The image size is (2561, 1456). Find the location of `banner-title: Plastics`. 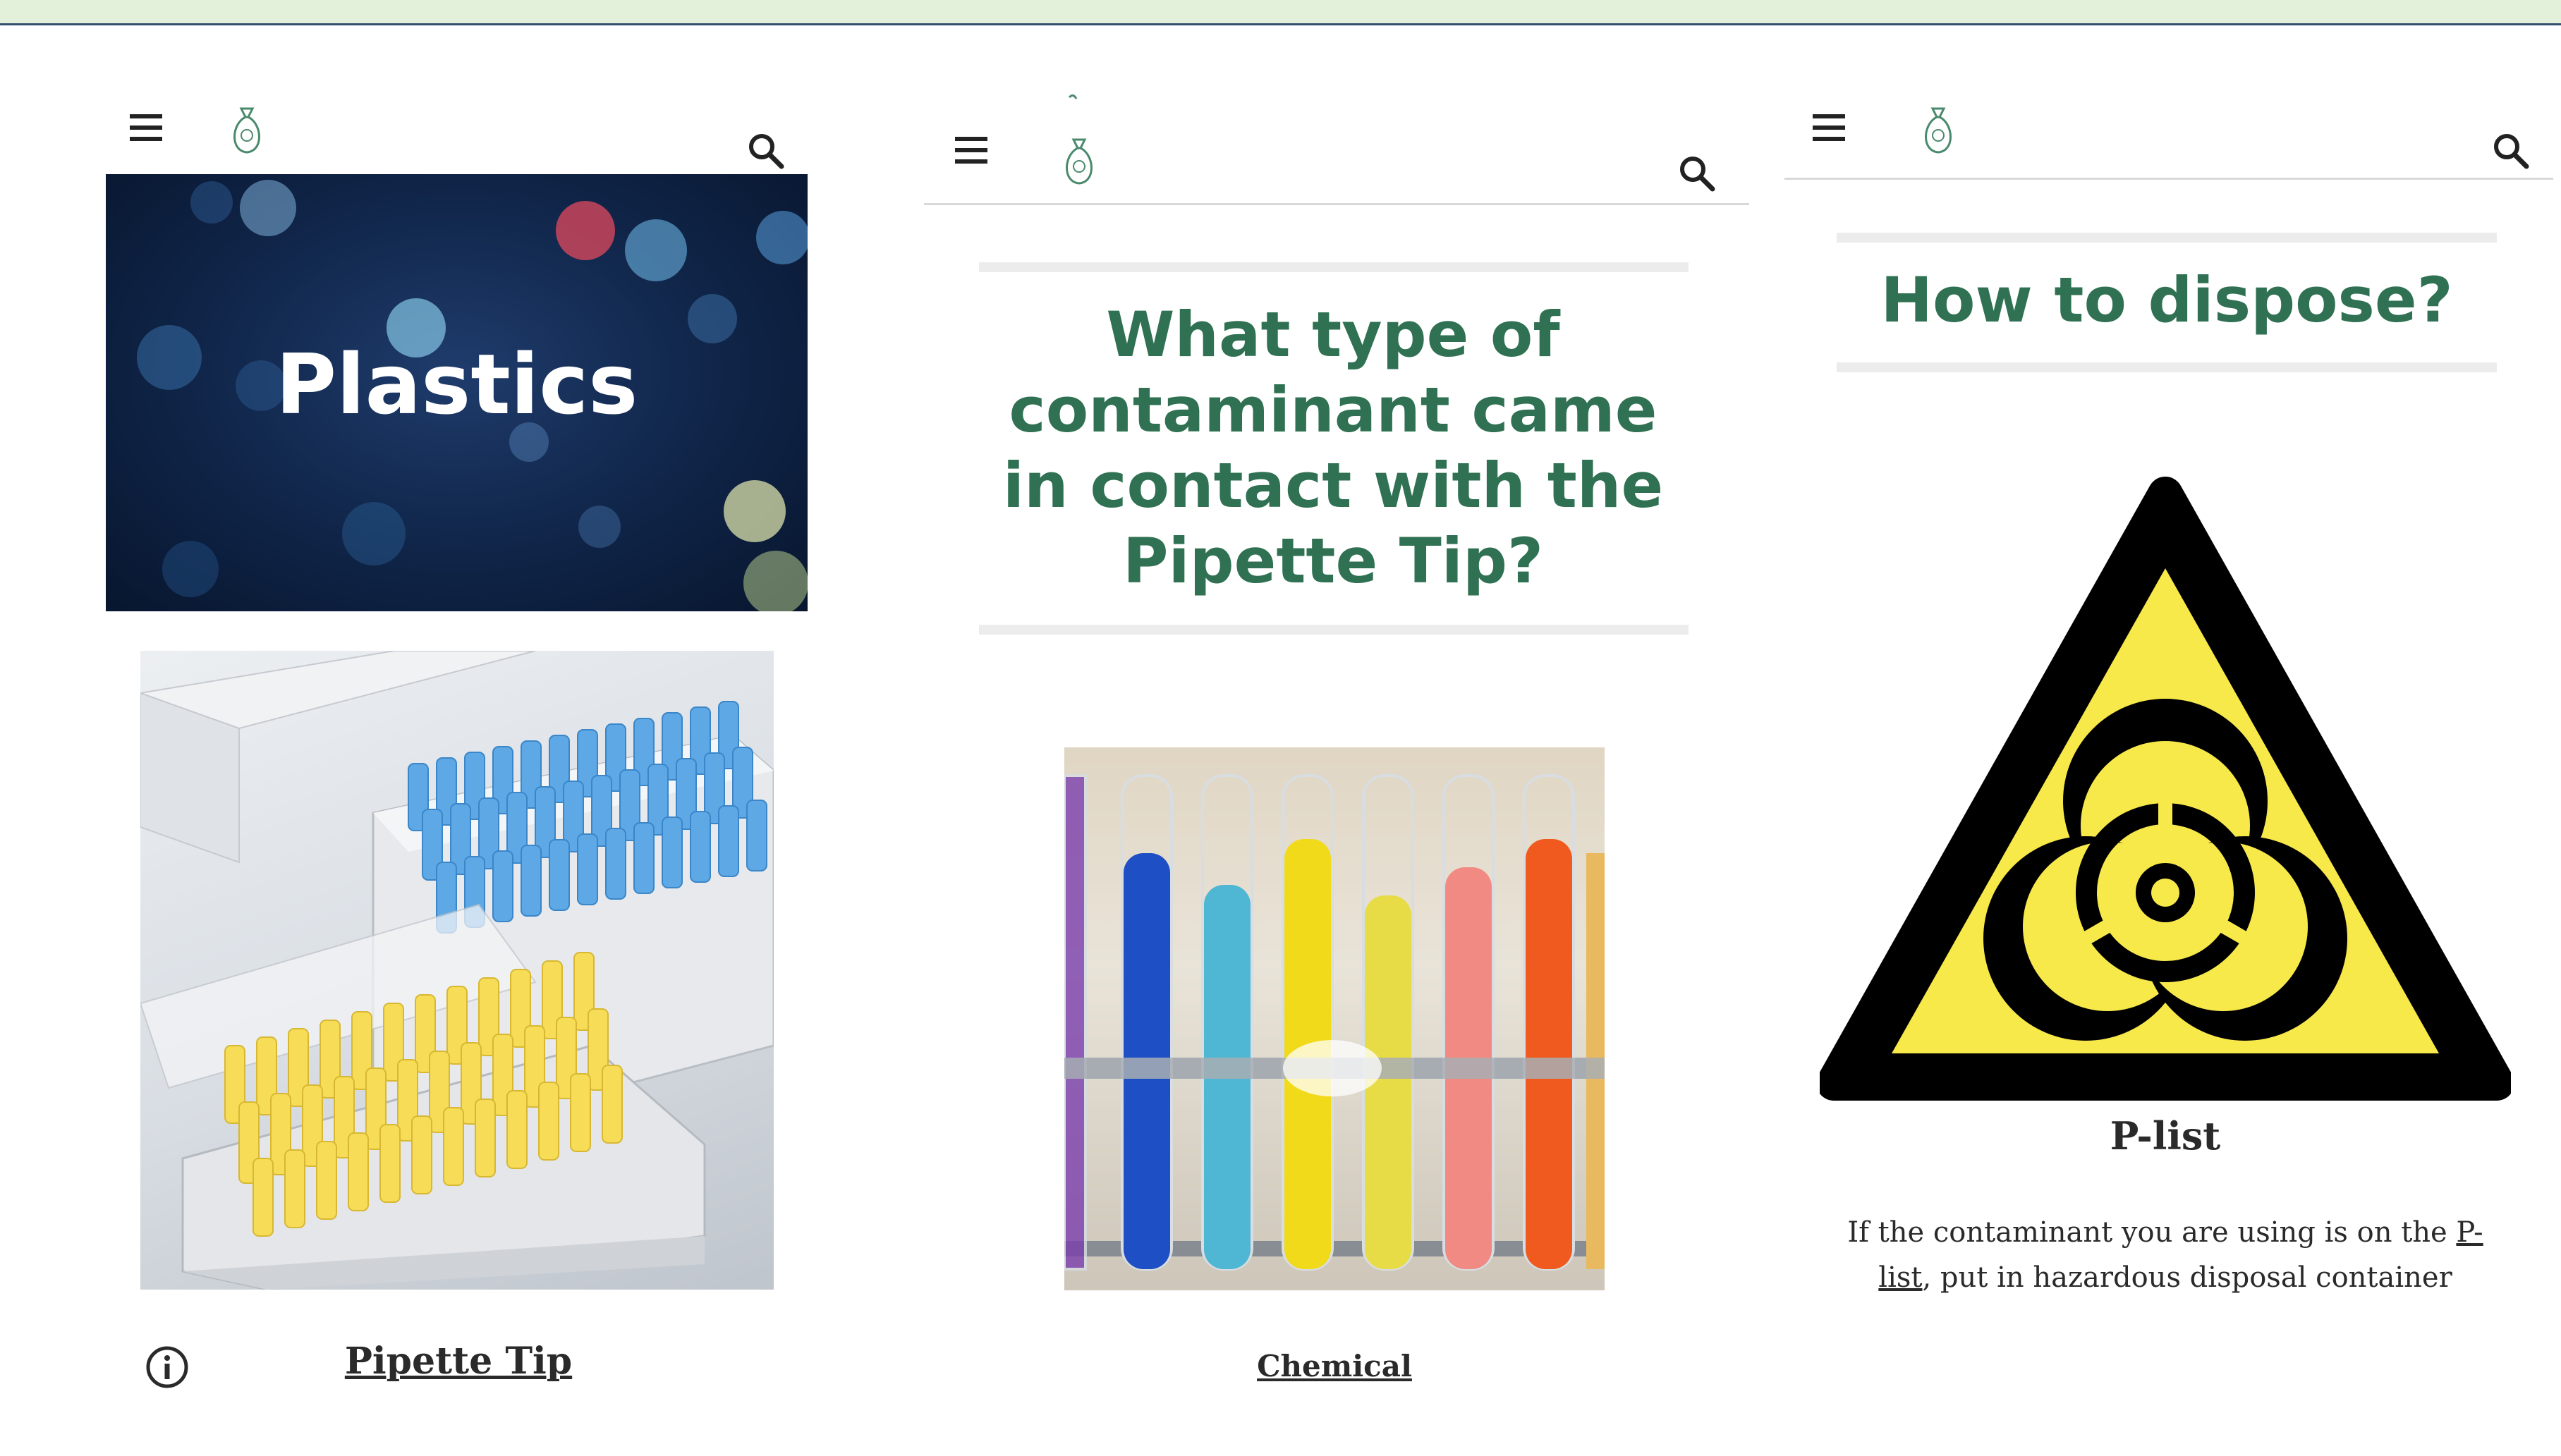

banner-title: Plastics is located at coordinates (456, 385).